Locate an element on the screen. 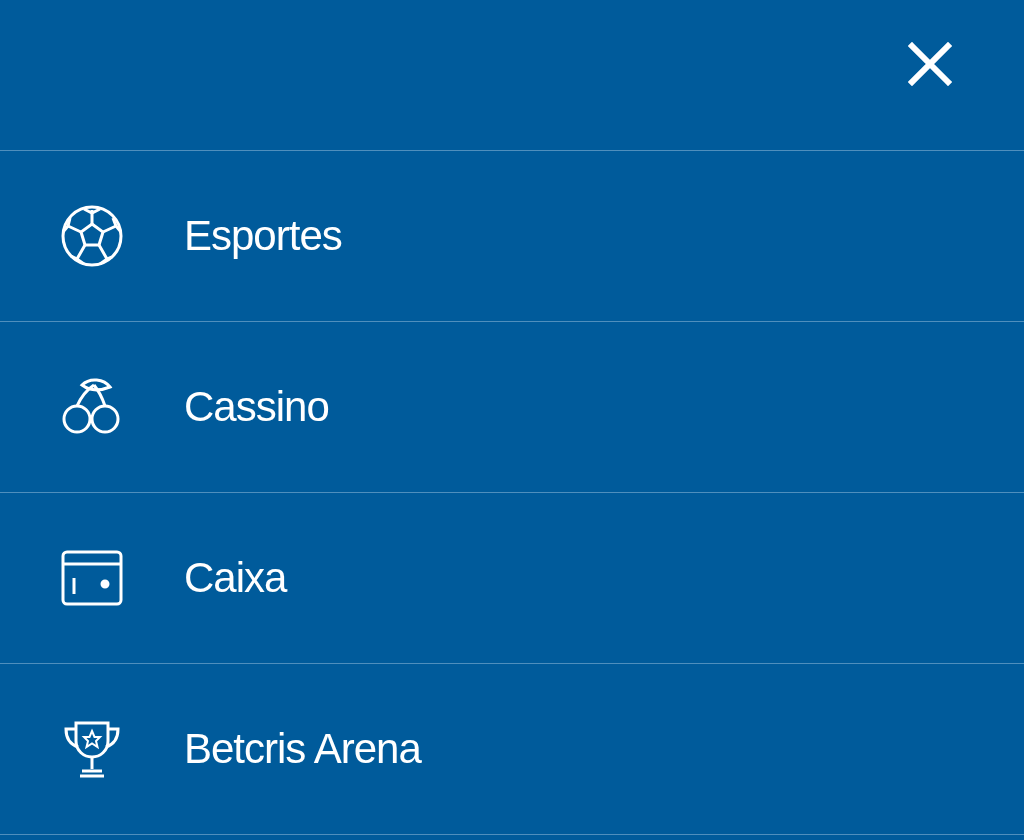 The height and width of the screenshot is (840, 1024). menu-item: Cassino is located at coordinates (256, 407).